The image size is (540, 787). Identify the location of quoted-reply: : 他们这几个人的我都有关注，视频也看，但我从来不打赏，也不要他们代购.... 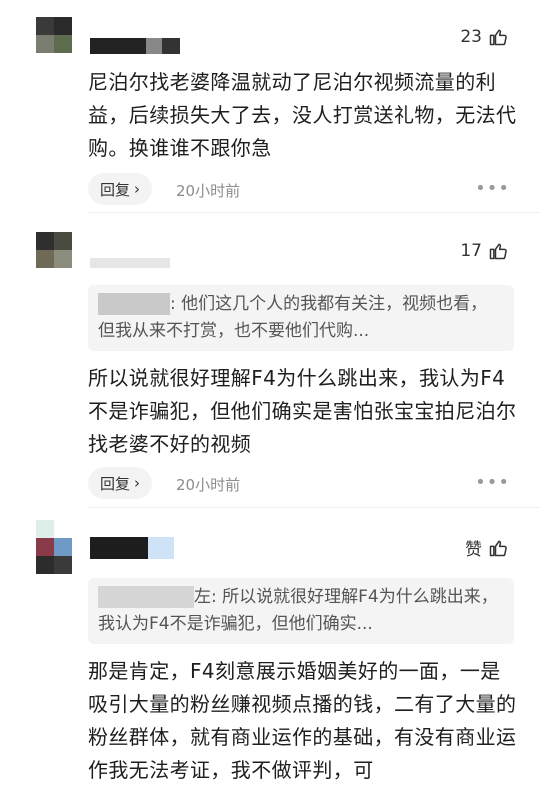
(301, 318).